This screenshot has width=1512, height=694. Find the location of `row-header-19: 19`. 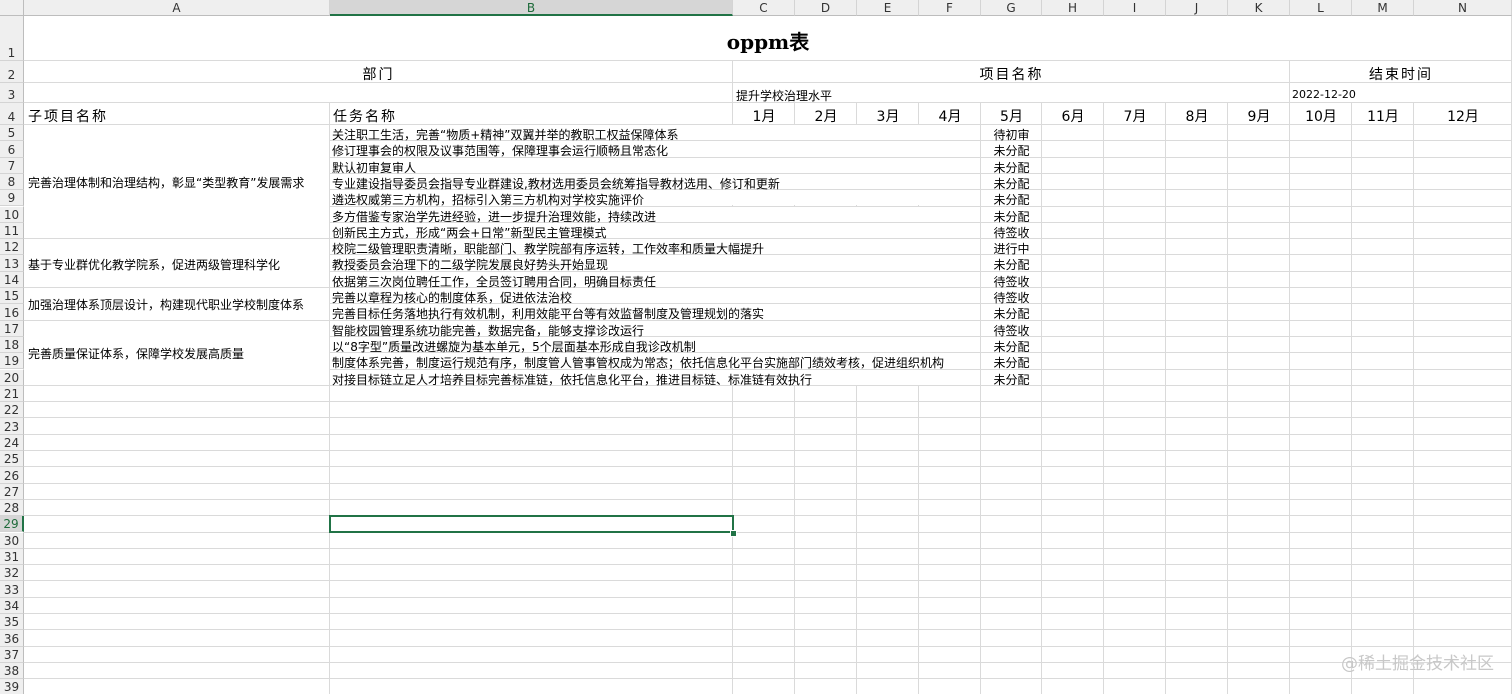

row-header-19: 19 is located at coordinates (12, 361).